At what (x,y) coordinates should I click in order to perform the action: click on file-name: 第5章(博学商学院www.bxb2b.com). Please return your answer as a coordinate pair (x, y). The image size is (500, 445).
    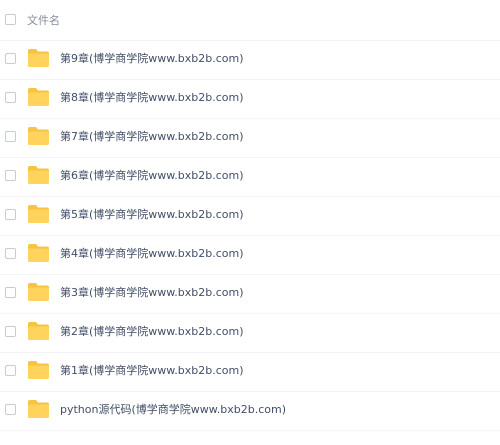
    Looking at the image, I should click on (152, 215).